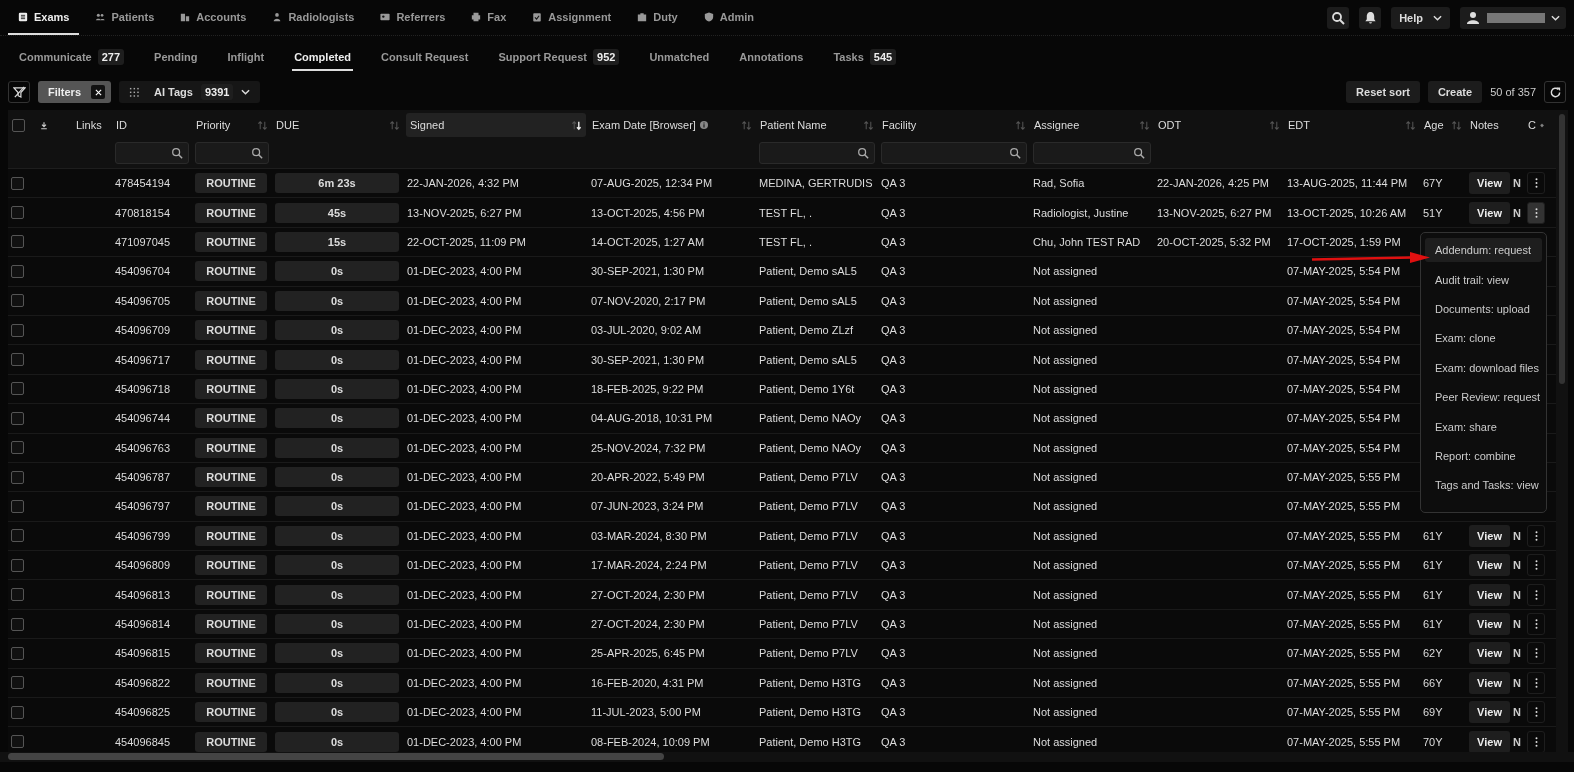 Image resolution: width=1574 pixels, height=772 pixels. What do you see at coordinates (1483, 309) in the screenshot?
I see `menu-item: Documents: upload` at bounding box center [1483, 309].